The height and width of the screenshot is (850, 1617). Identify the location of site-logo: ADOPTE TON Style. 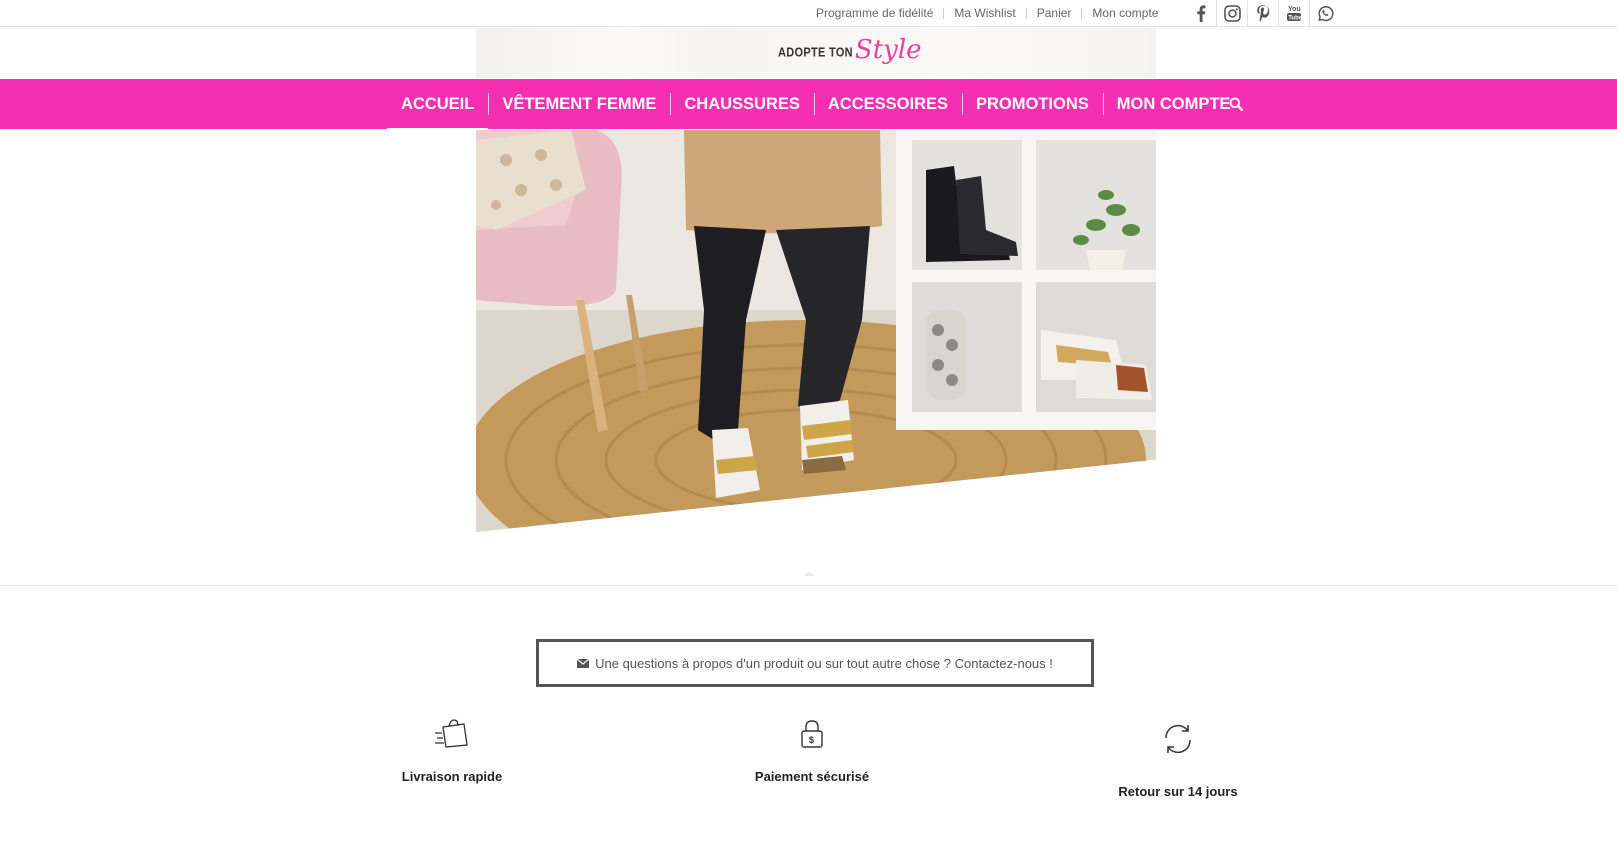
(850, 53).